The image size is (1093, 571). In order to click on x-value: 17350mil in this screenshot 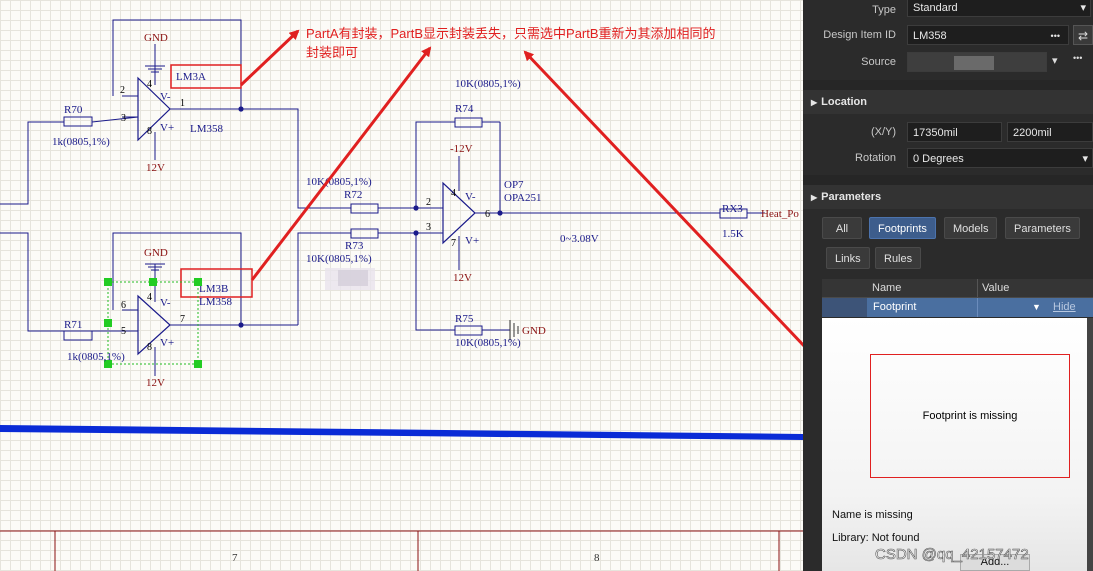, I will do `click(935, 133)`.